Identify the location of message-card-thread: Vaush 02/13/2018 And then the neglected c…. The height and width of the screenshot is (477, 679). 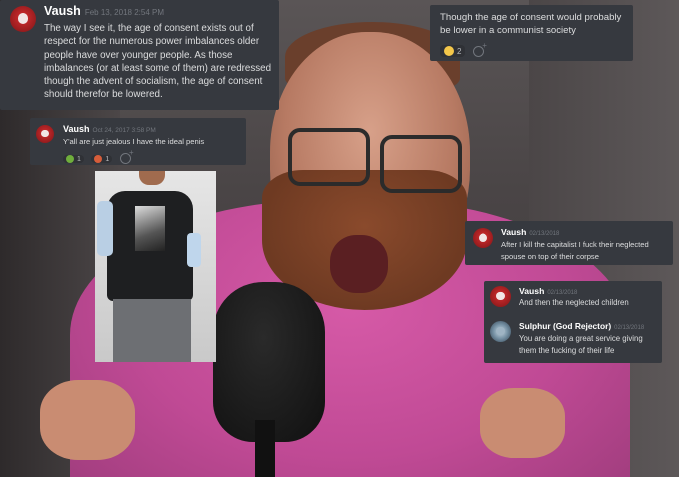
(573, 322).